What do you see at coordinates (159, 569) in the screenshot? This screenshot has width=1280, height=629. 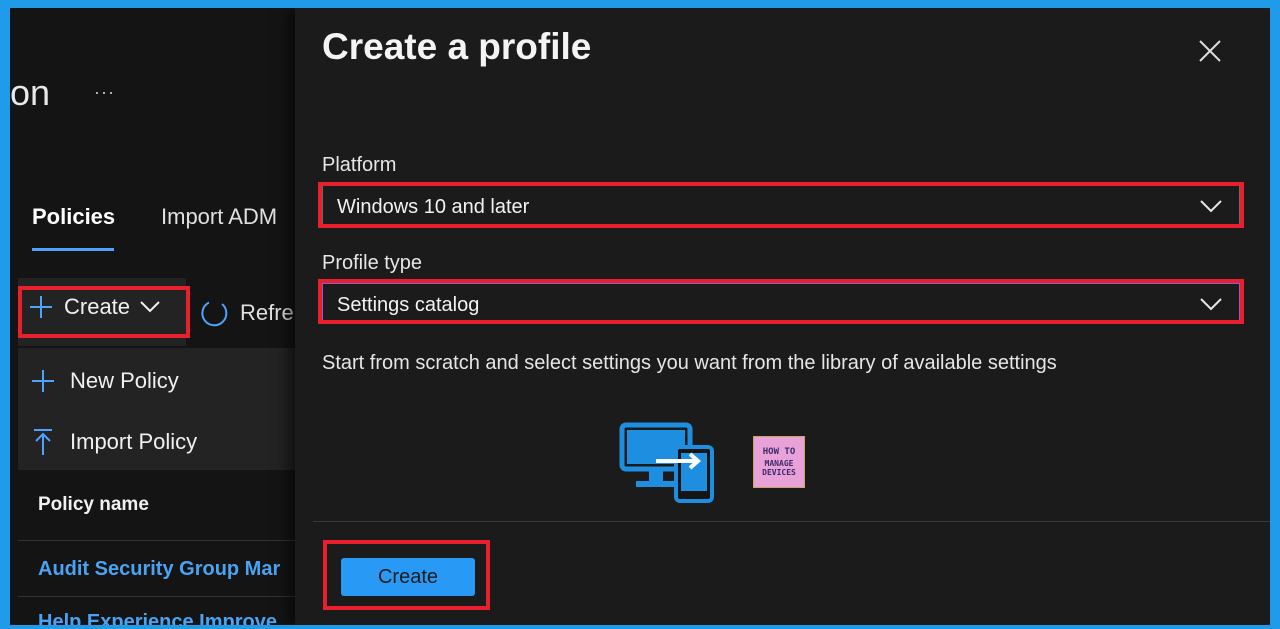 I see `table-row: Audit Security Group Mar` at bounding box center [159, 569].